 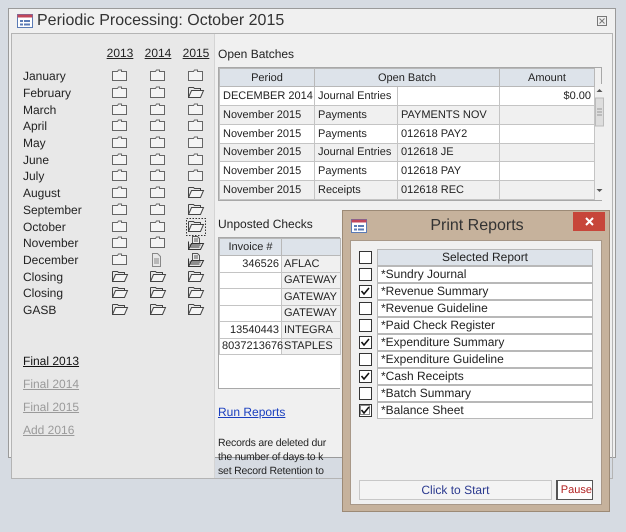 I want to click on dialog-title: Print Reports, so click(x=477, y=226).